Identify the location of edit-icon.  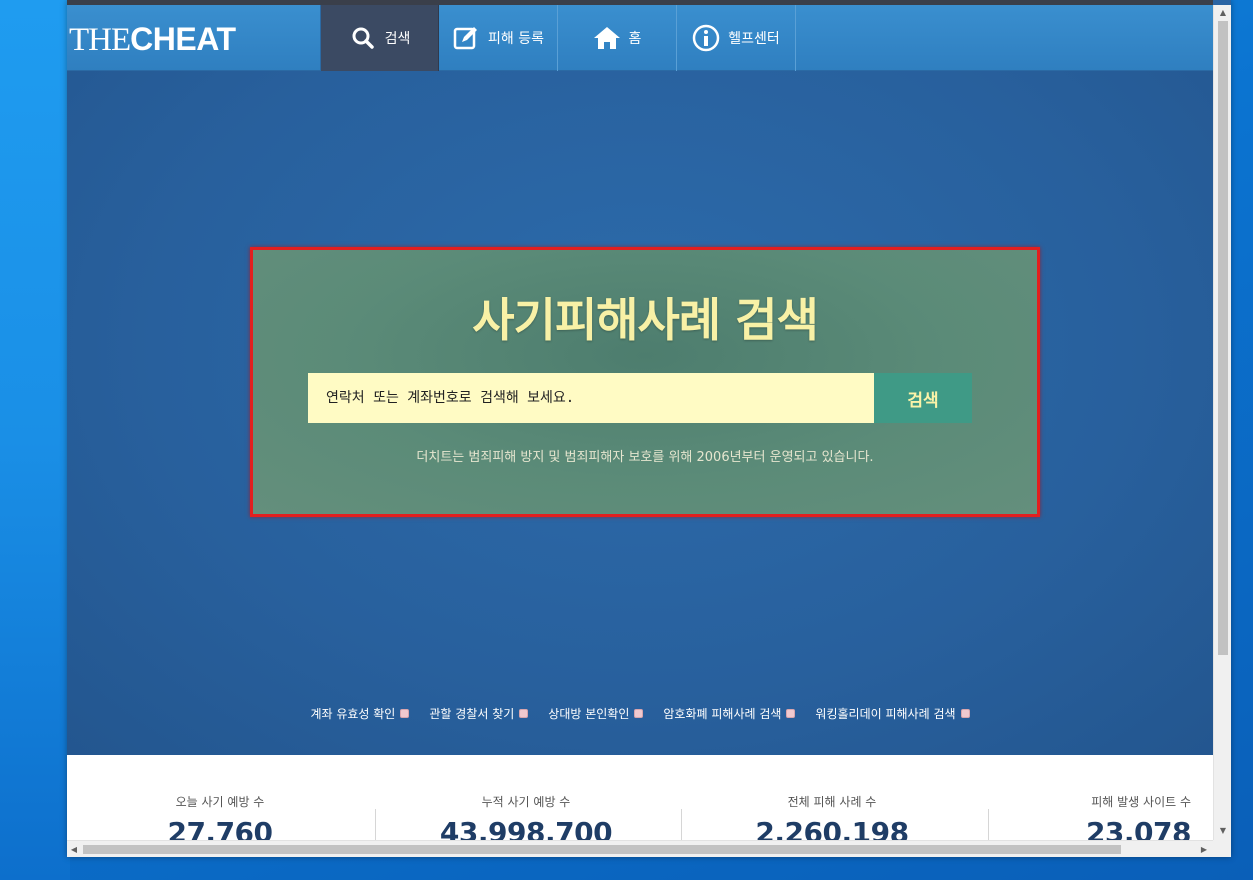
(466, 38).